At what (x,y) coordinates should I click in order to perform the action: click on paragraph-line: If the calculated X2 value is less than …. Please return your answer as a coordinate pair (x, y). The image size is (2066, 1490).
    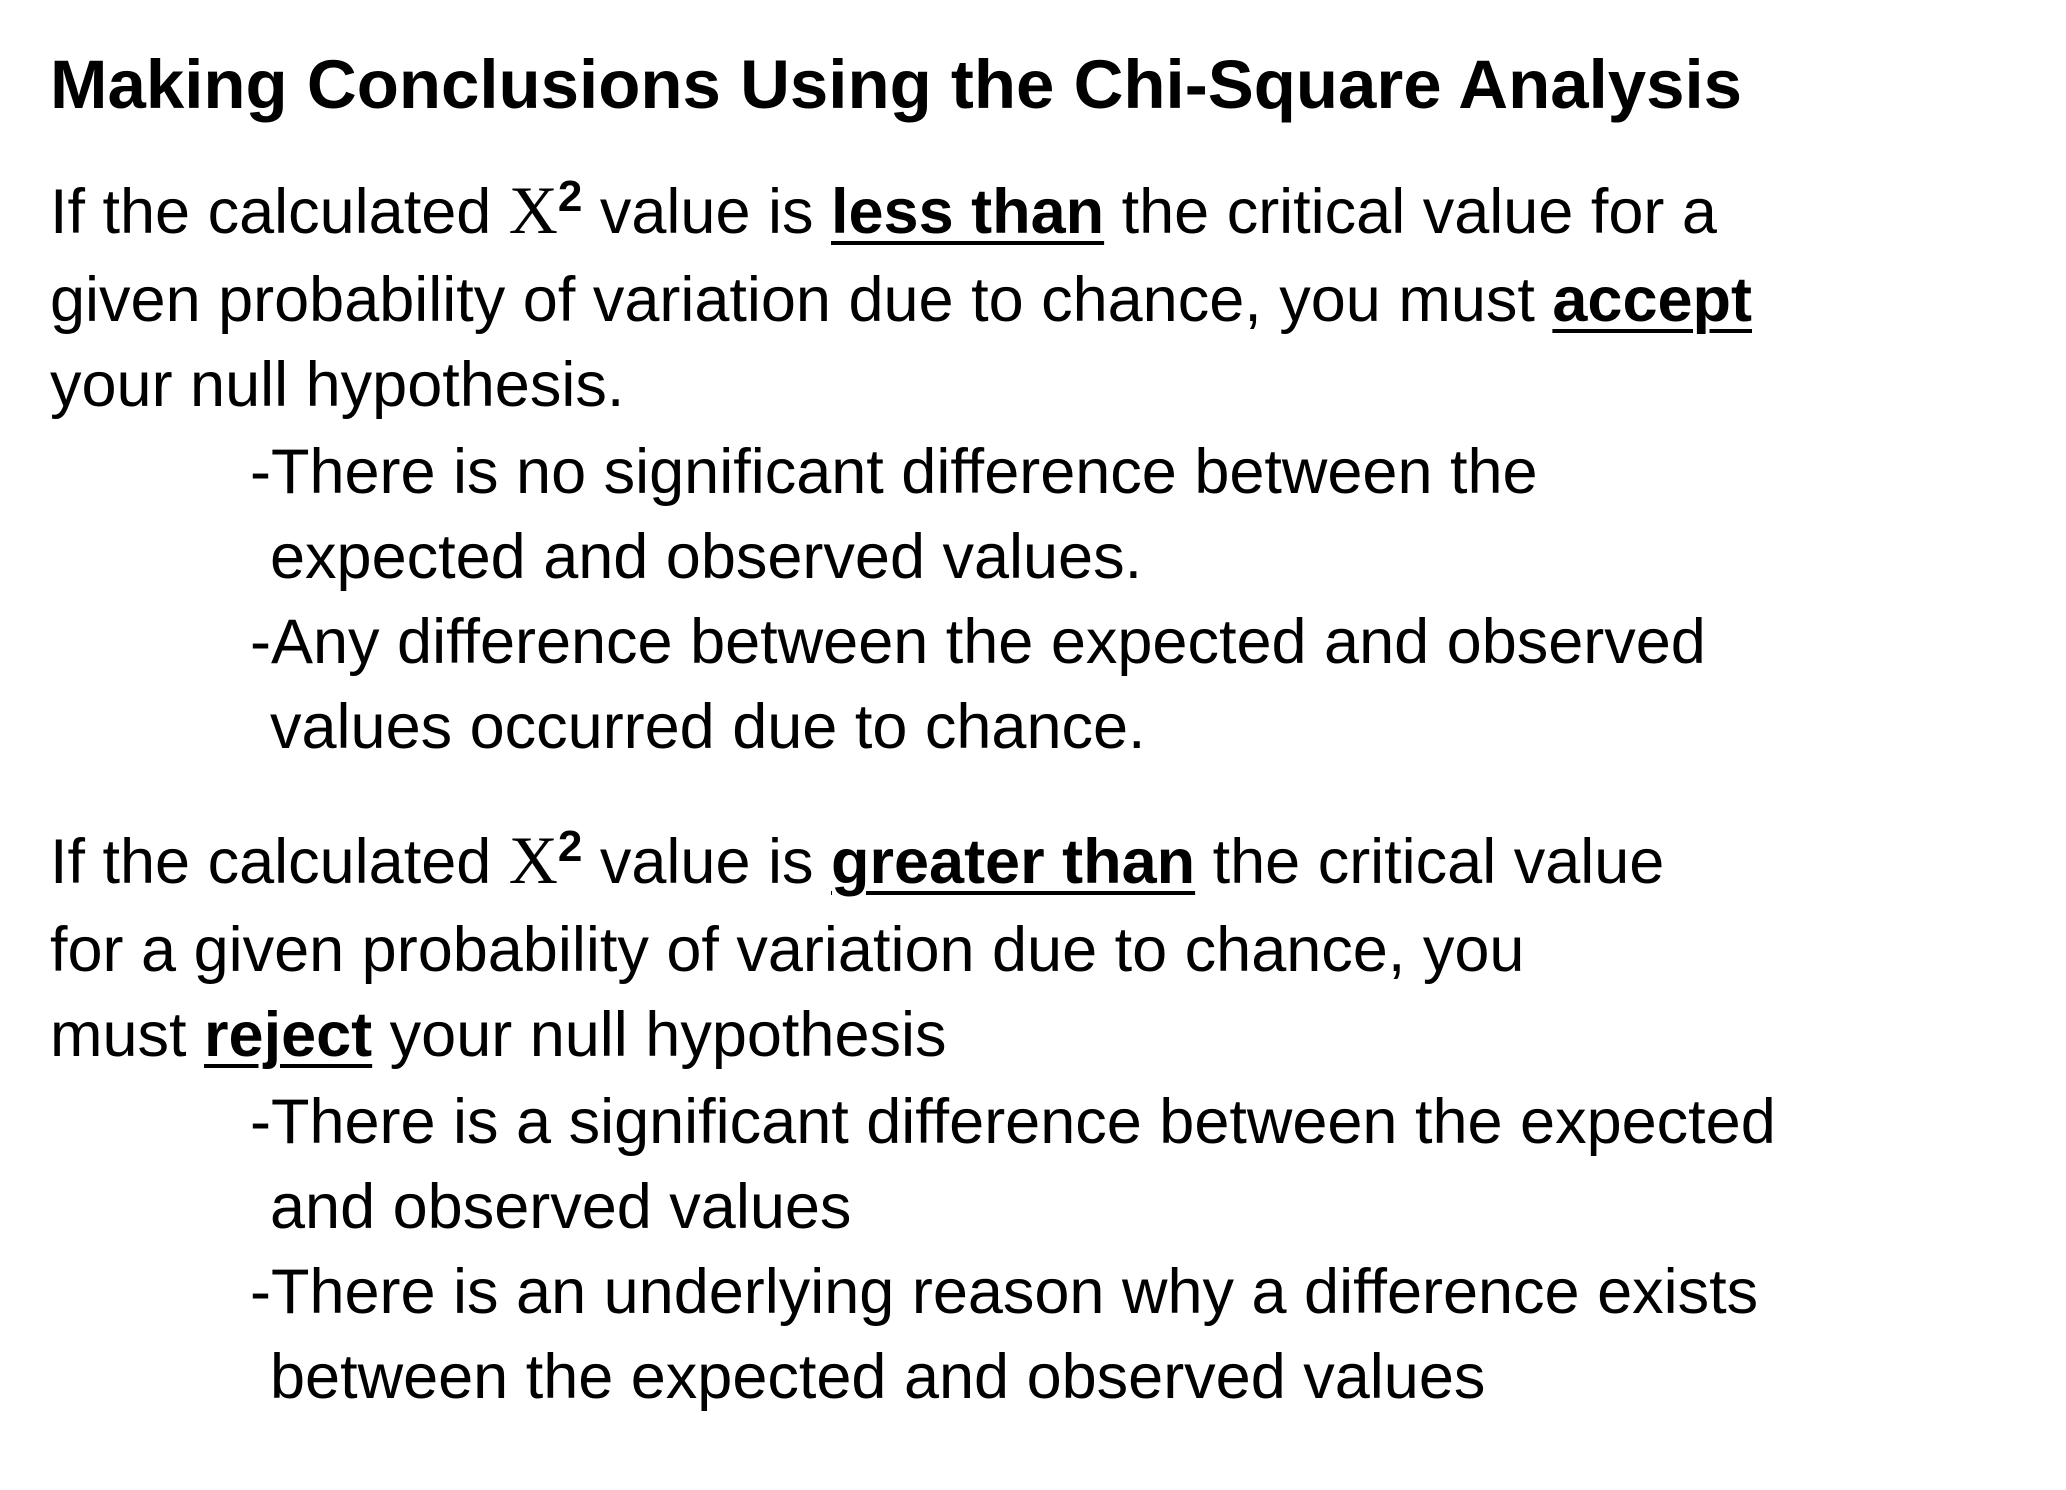
    Looking at the image, I should click on (901, 210).